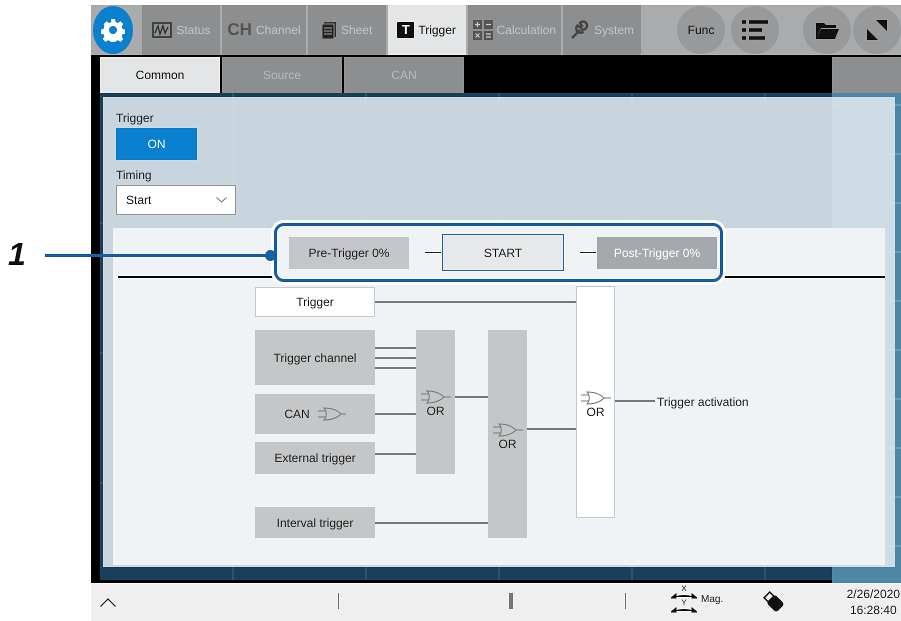  I want to click on callout-number: 1, so click(17, 254).